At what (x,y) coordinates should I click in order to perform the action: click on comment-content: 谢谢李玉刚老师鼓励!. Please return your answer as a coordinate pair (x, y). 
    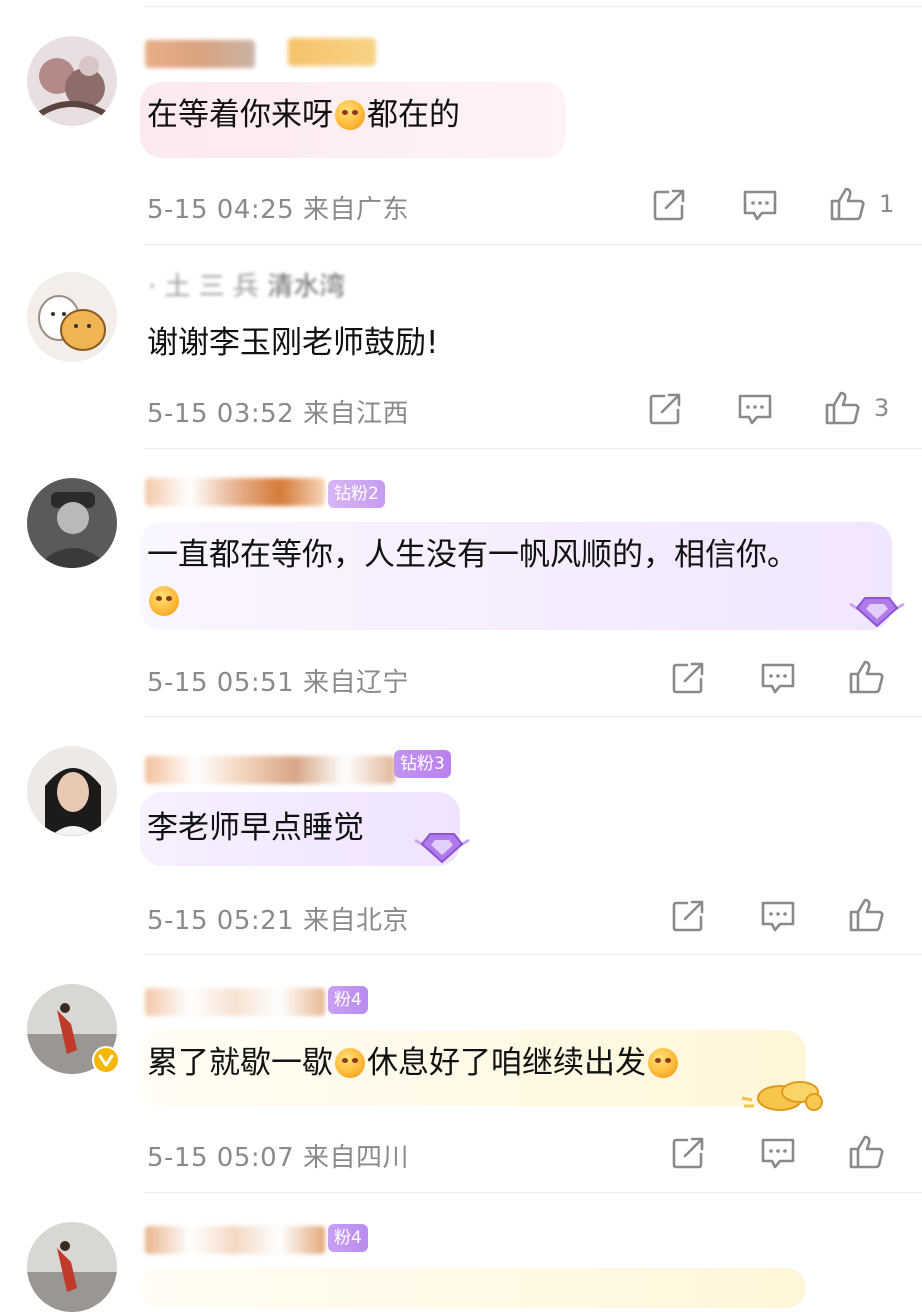
    Looking at the image, I should click on (293, 343).